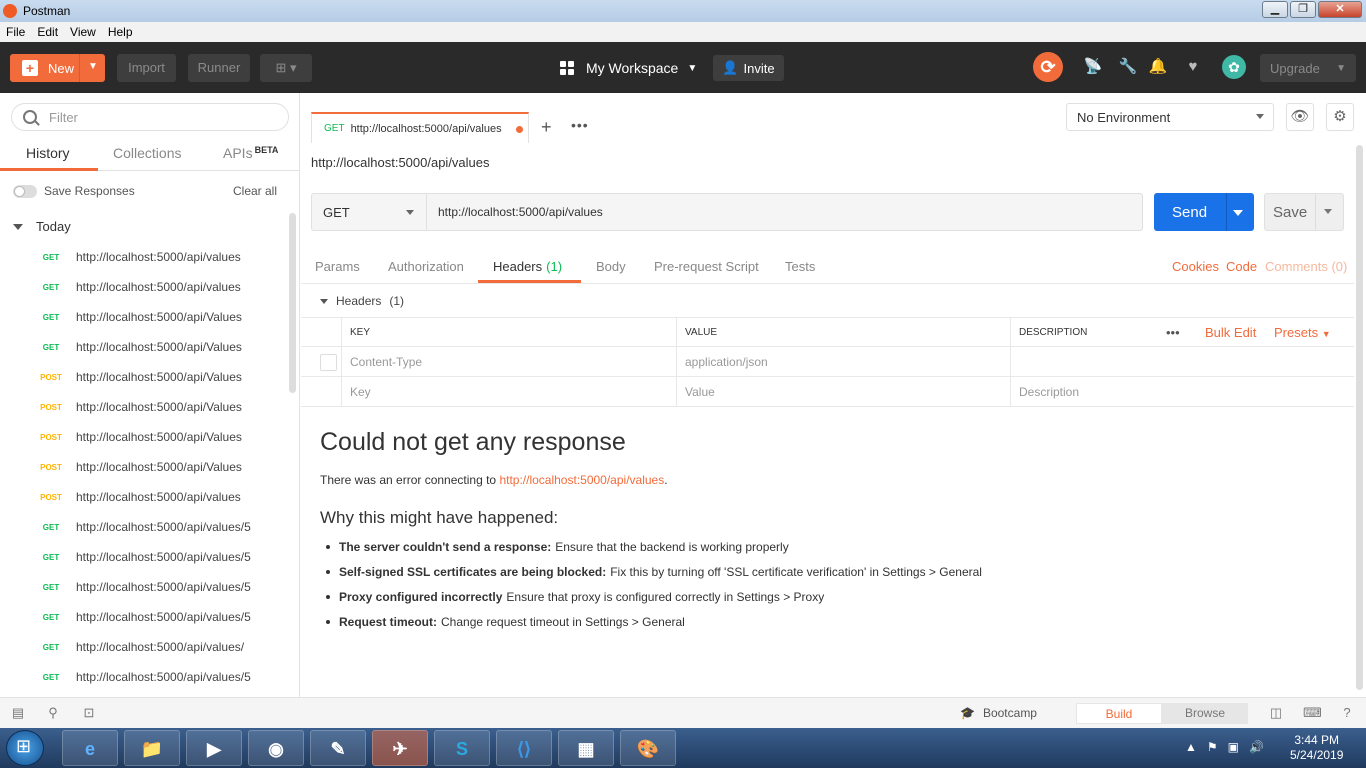  I want to click on heart-icon: ♥, so click(1193, 67).